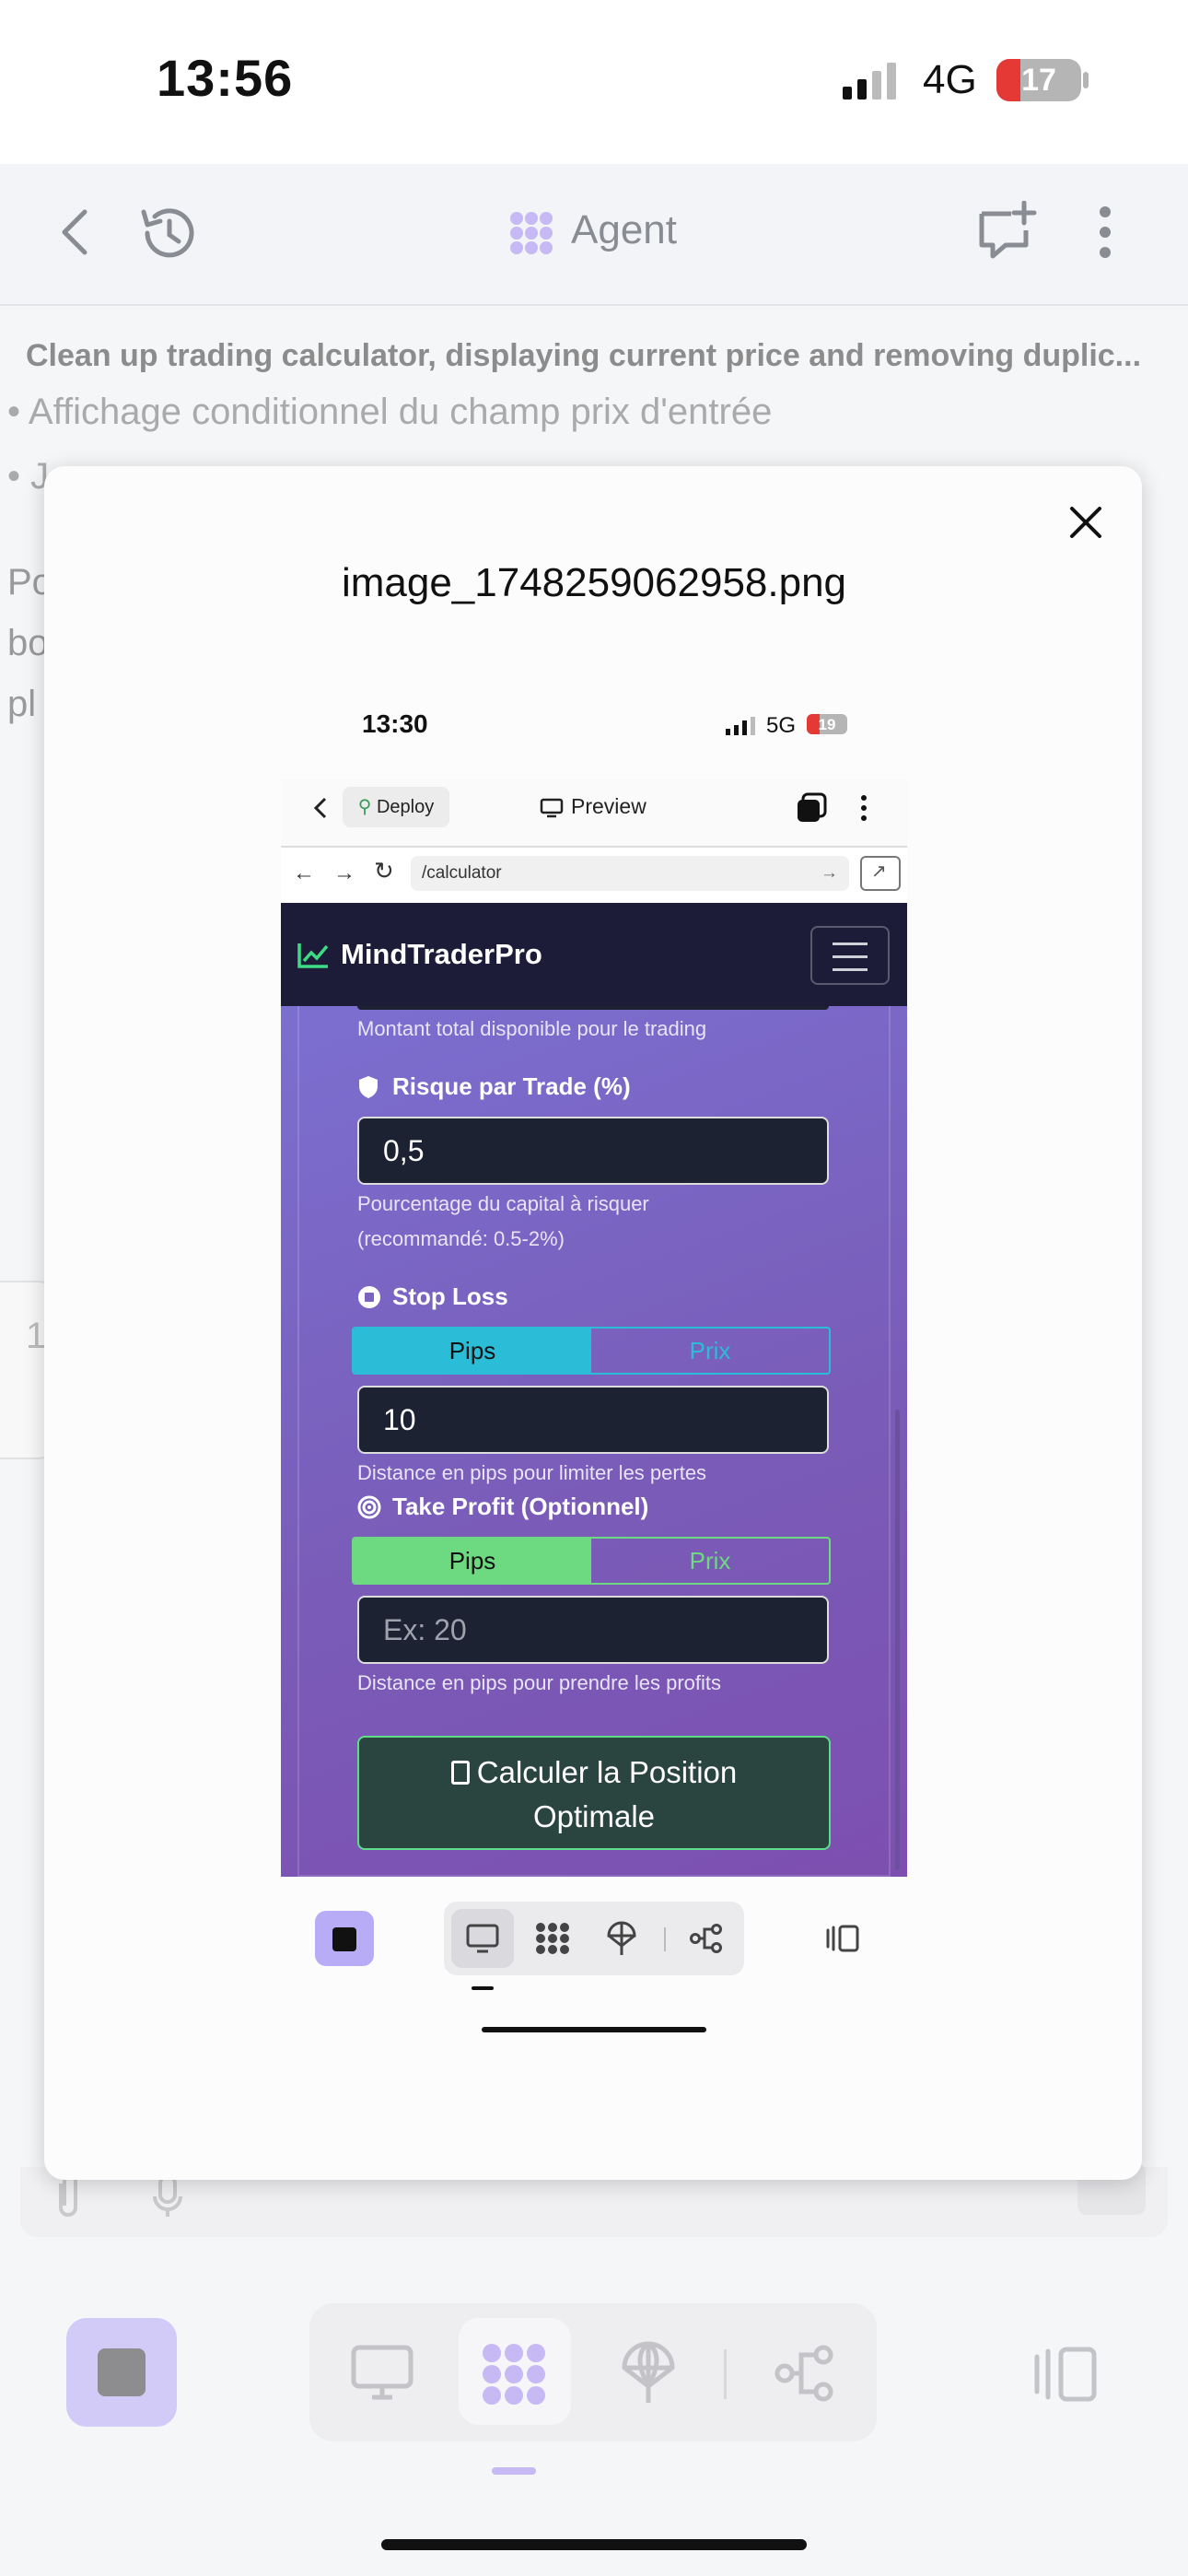 The height and width of the screenshot is (2576, 1188). What do you see at coordinates (1086, 80) in the screenshot?
I see `battery-nub` at bounding box center [1086, 80].